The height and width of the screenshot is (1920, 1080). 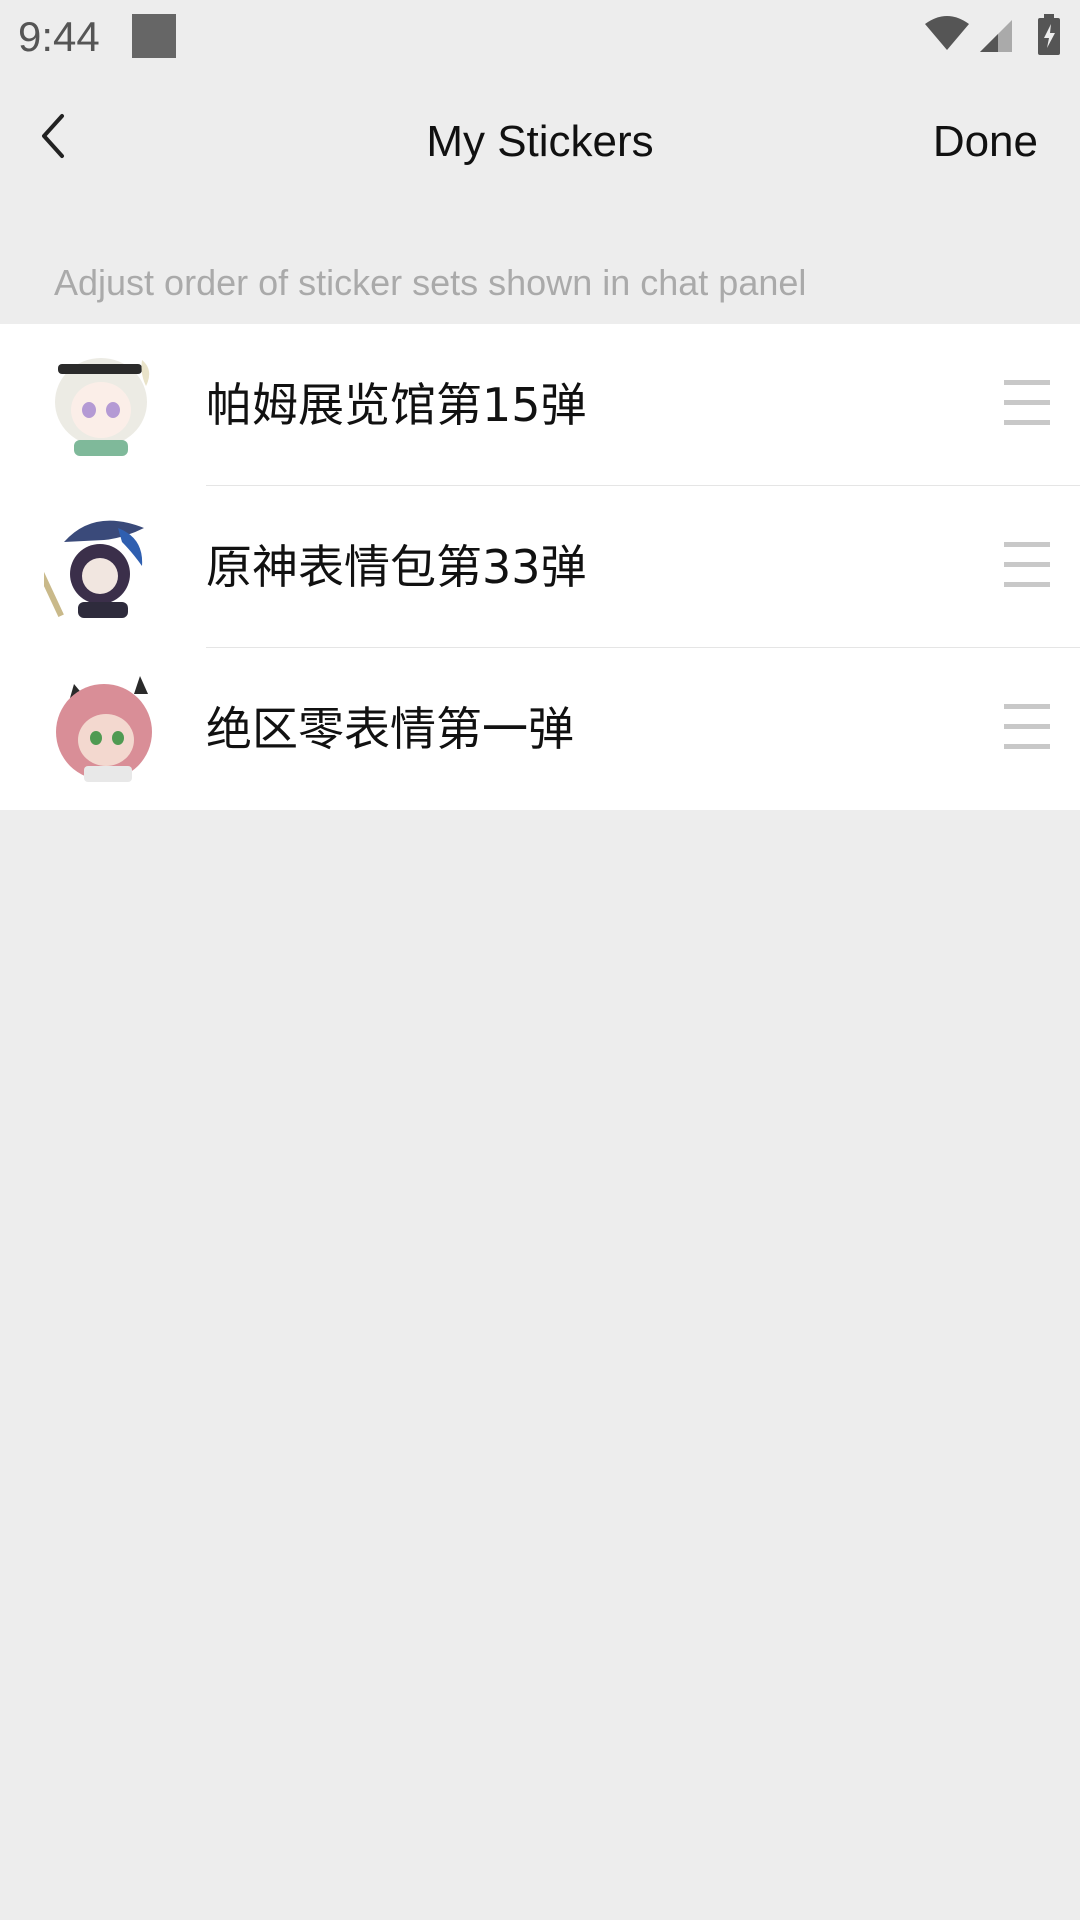 I want to click on nav-bar: My Stickers Done, so click(x=540, y=139).